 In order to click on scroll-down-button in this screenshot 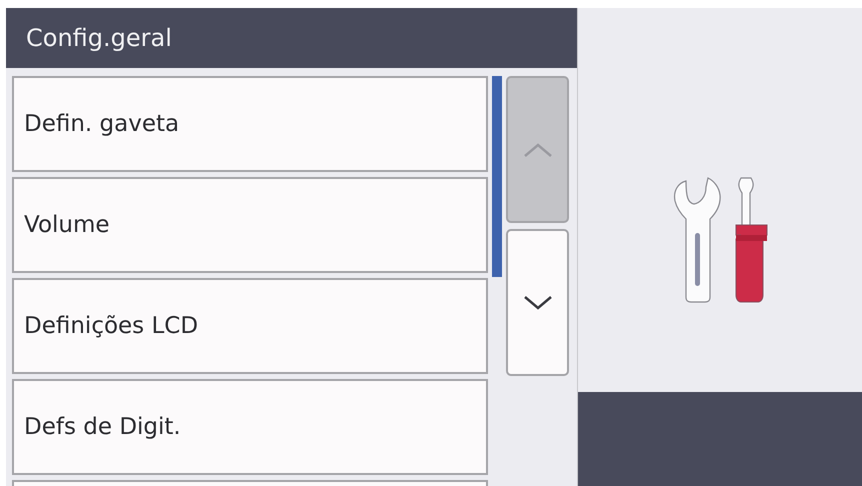, I will do `click(537, 302)`.